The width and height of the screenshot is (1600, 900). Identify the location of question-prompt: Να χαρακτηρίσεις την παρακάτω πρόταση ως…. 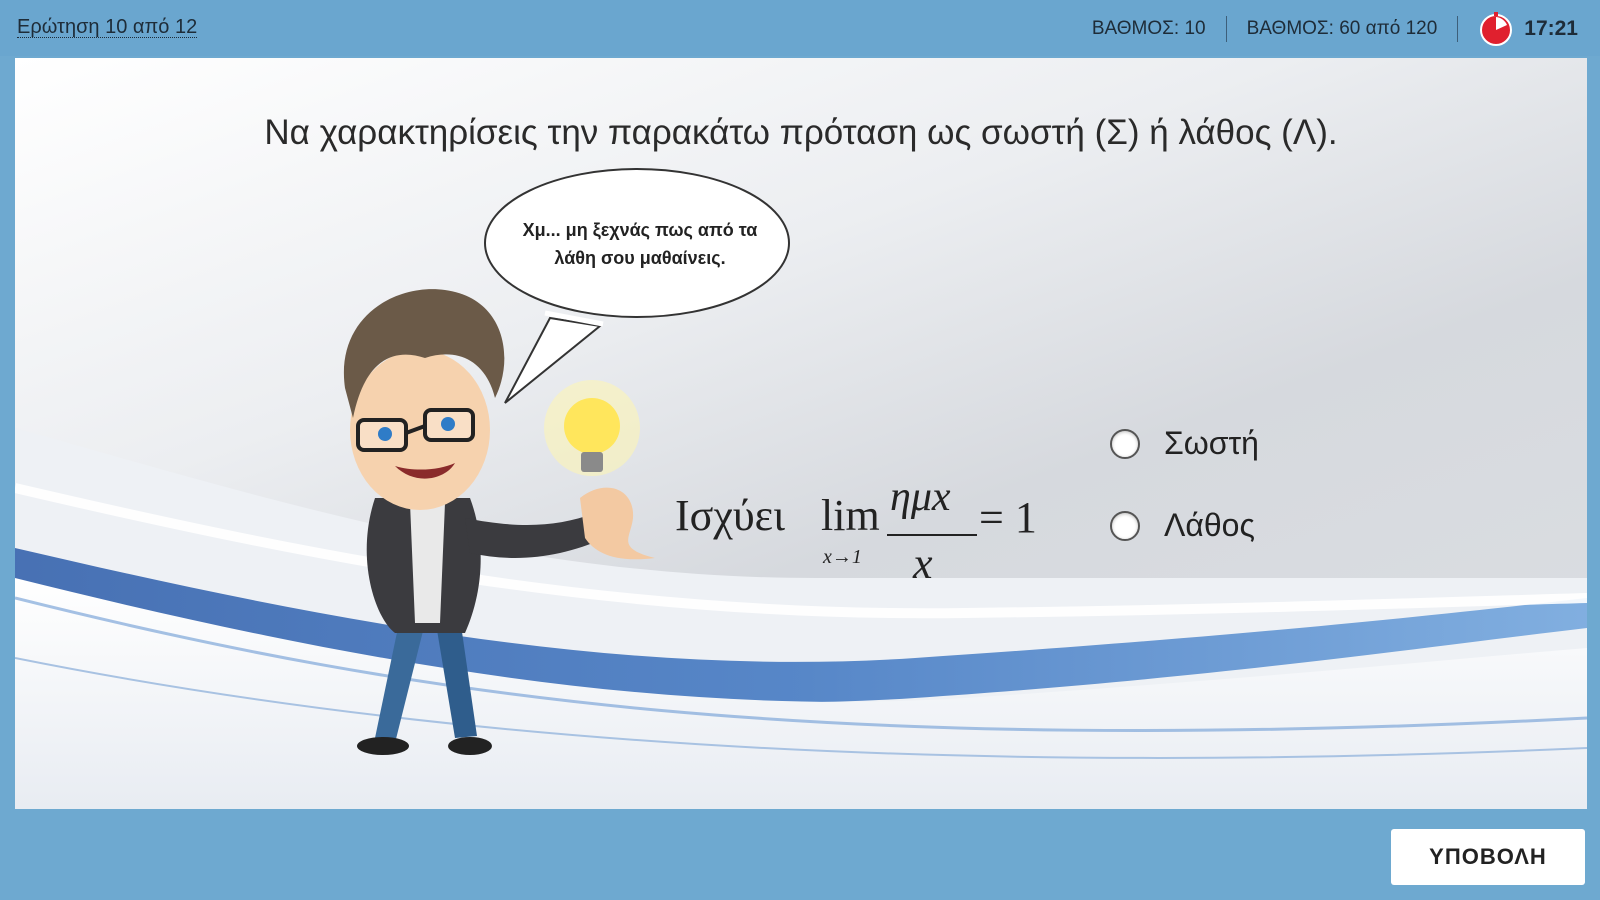
(801, 132).